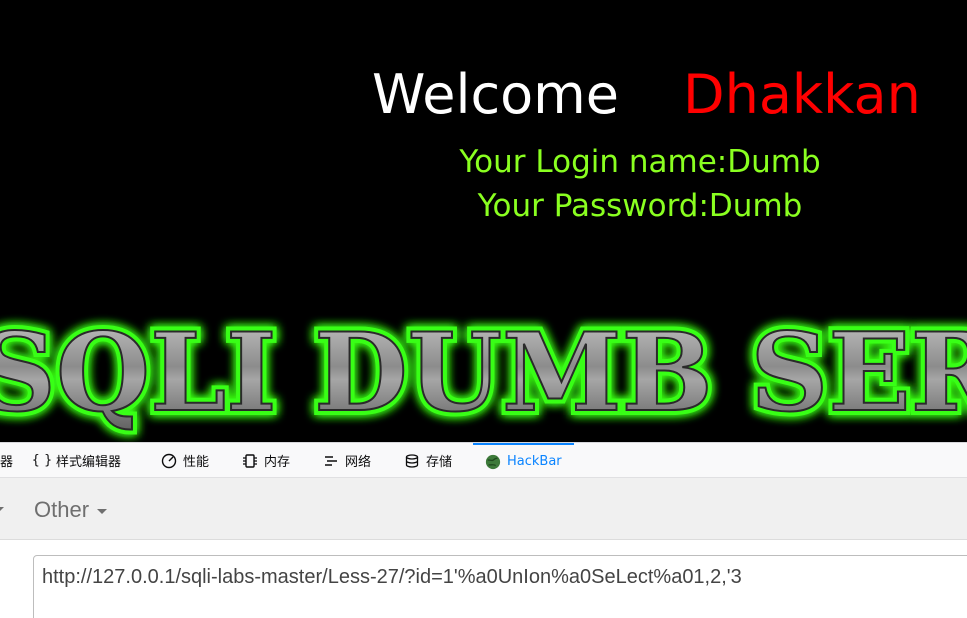  What do you see at coordinates (277, 462) in the screenshot?
I see `tab-label: 内存` at bounding box center [277, 462].